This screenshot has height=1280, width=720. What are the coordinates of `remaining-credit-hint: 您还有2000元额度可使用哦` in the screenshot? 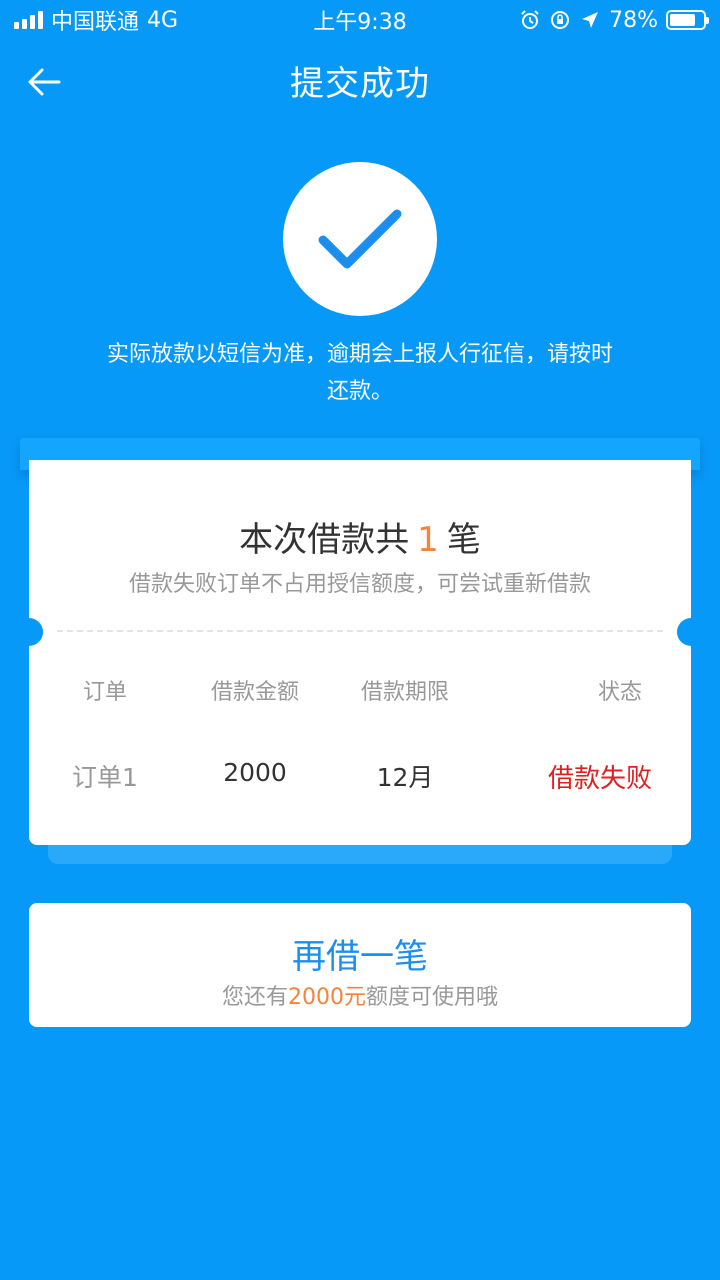 It's located at (360, 995).